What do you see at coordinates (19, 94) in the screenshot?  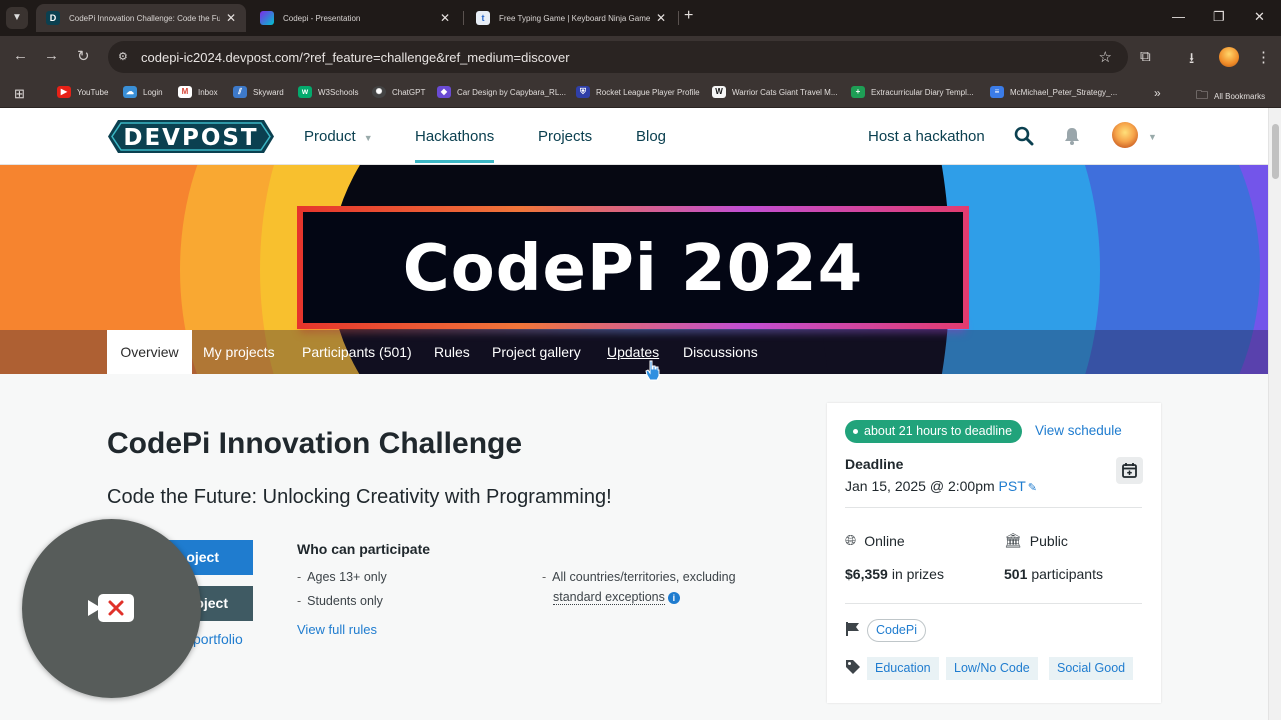 I see `apps-grid-icon: ⊞` at bounding box center [19, 94].